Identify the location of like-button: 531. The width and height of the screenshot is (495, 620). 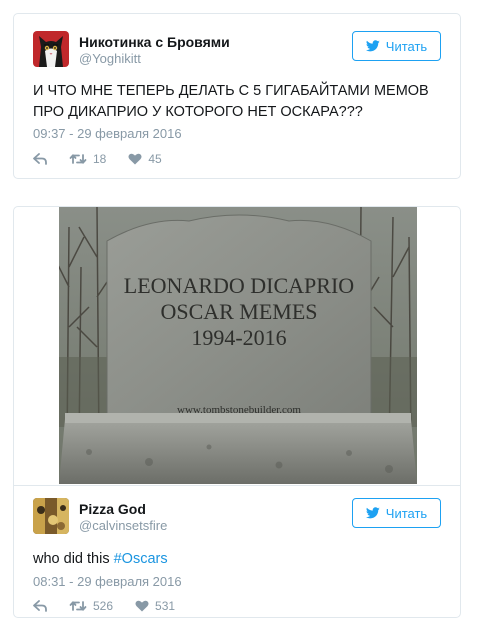
(155, 606).